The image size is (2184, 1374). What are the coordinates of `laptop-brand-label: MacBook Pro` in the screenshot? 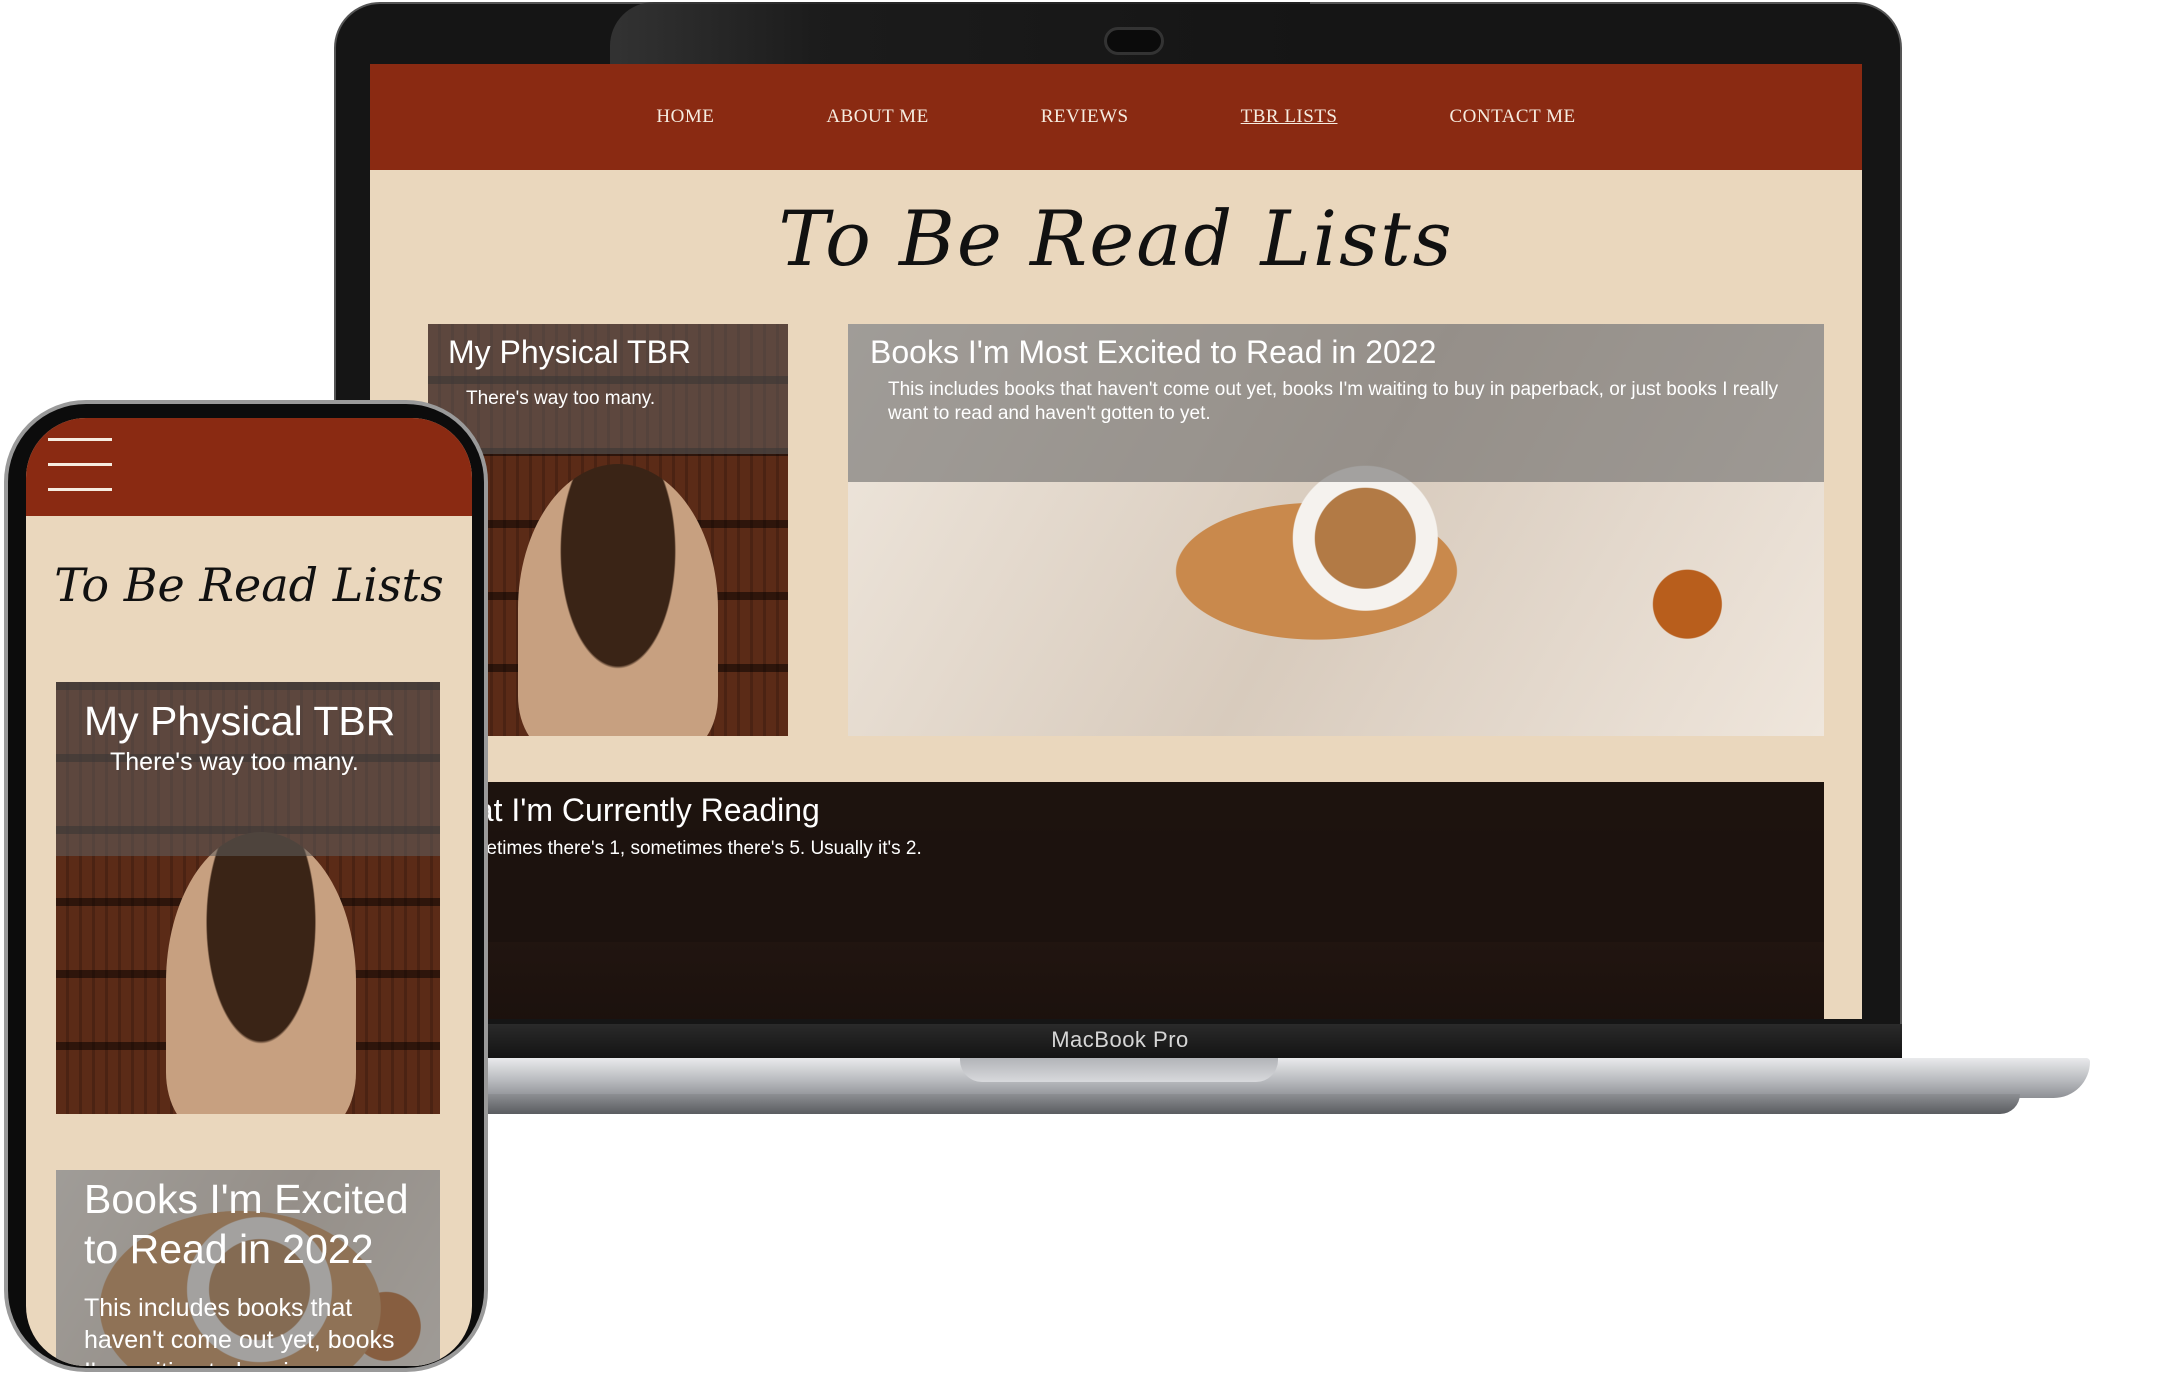 It's located at (1120, 1039).